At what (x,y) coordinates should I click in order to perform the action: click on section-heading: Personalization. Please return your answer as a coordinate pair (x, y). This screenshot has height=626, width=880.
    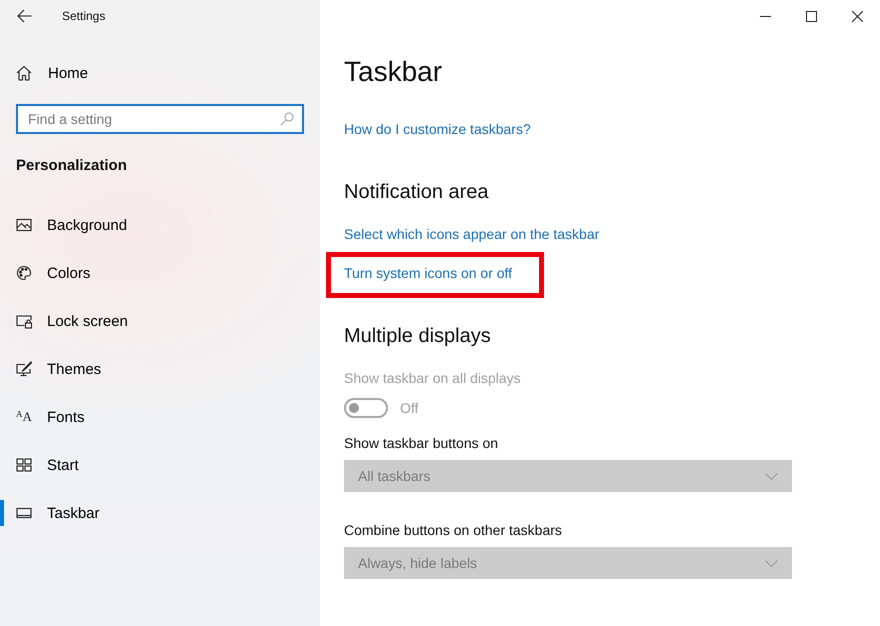
    Looking at the image, I should click on (72, 166).